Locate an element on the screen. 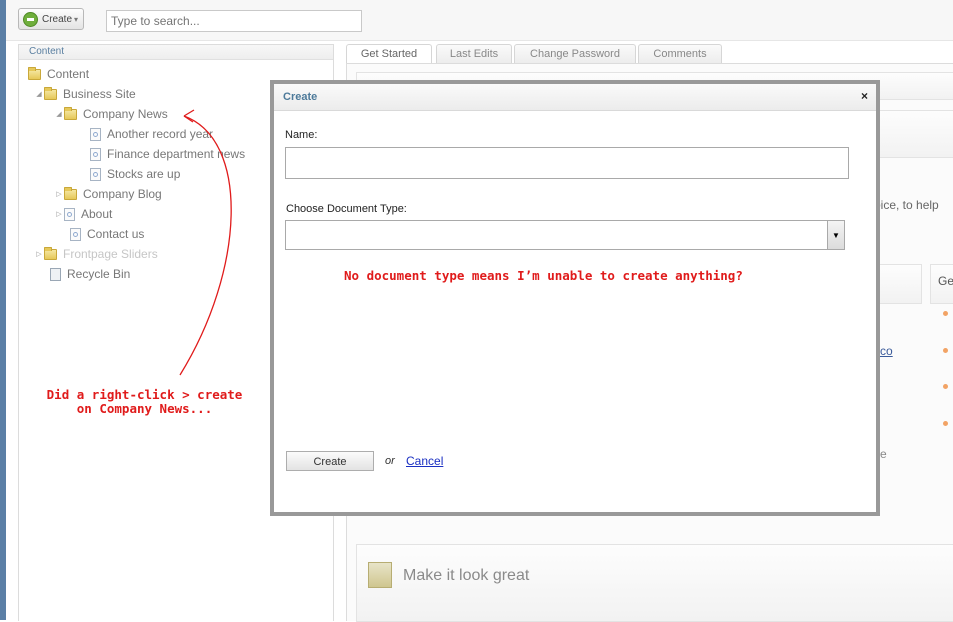  dashboard-partial-text: oice, to help is located at coordinates (906, 205).